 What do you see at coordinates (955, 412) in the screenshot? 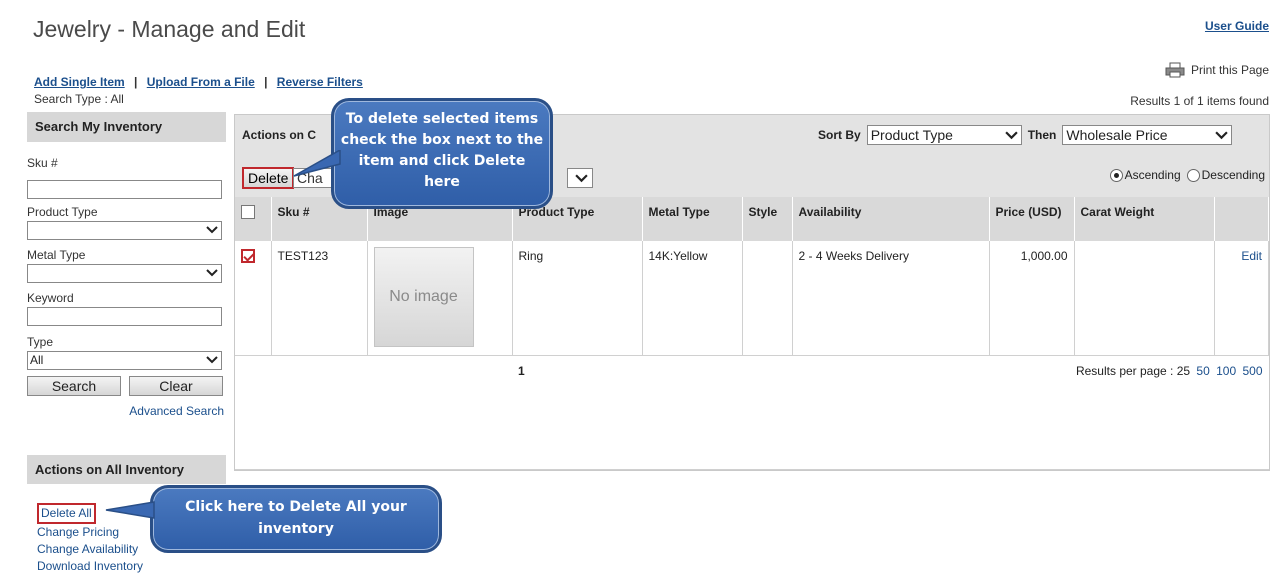
I see `results-per-page: Results per page : 25 50 100 500` at bounding box center [955, 412].